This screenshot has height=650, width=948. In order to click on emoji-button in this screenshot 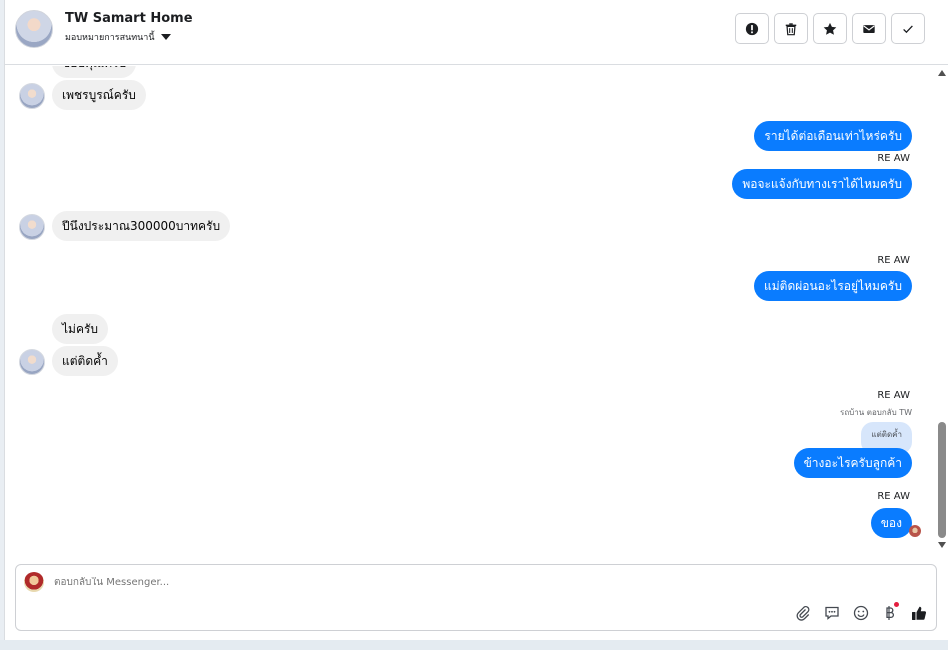, I will do `click(861, 613)`.